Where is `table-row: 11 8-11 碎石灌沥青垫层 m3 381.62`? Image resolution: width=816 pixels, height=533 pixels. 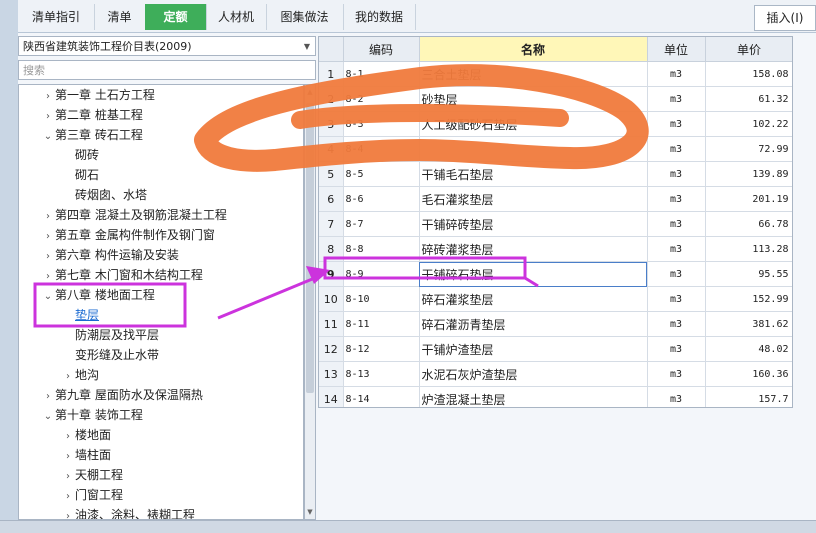
table-row: 11 8-11 碎石灌沥青垫层 m3 381.62 is located at coordinates (555, 324).